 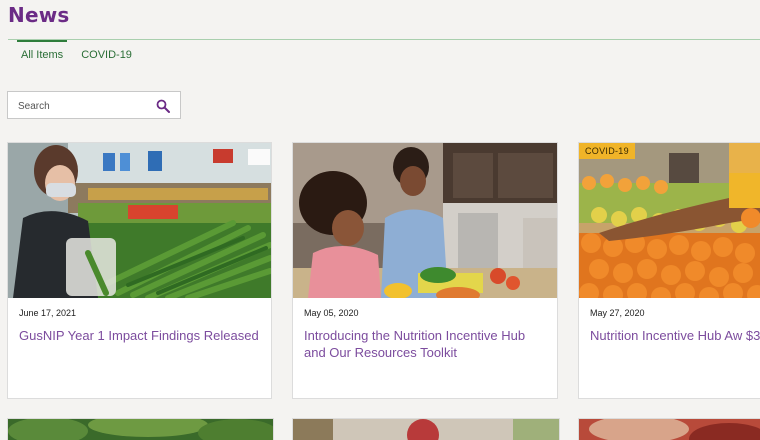 What do you see at coordinates (106, 53) in the screenshot?
I see `tab-covid-19: COVID-19` at bounding box center [106, 53].